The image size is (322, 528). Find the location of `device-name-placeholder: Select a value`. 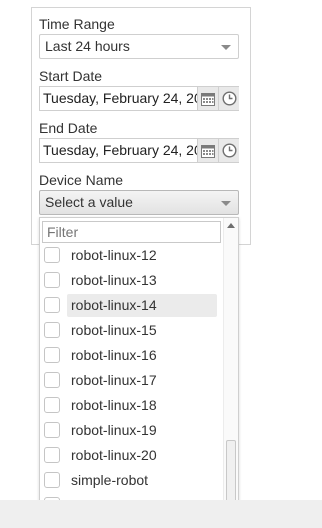

device-name-placeholder: Select a value is located at coordinates (89, 202).